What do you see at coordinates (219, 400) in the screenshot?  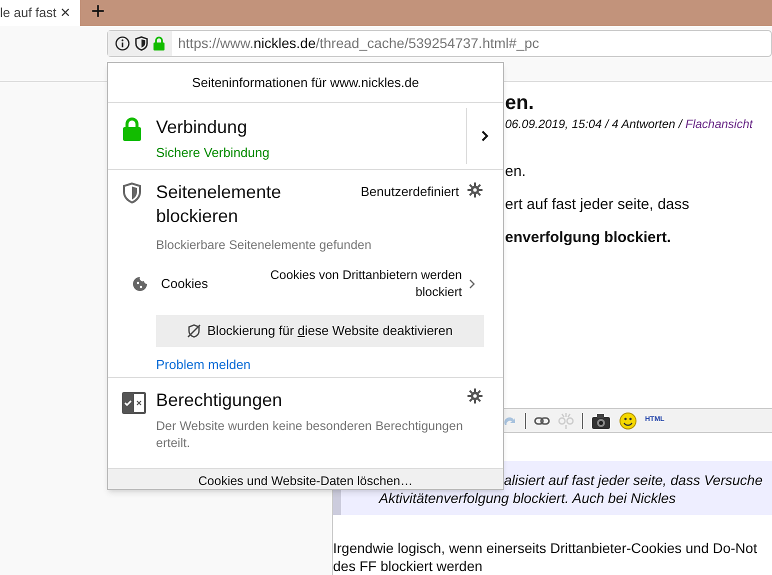 I see `permissions-title: Berechtigungen` at bounding box center [219, 400].